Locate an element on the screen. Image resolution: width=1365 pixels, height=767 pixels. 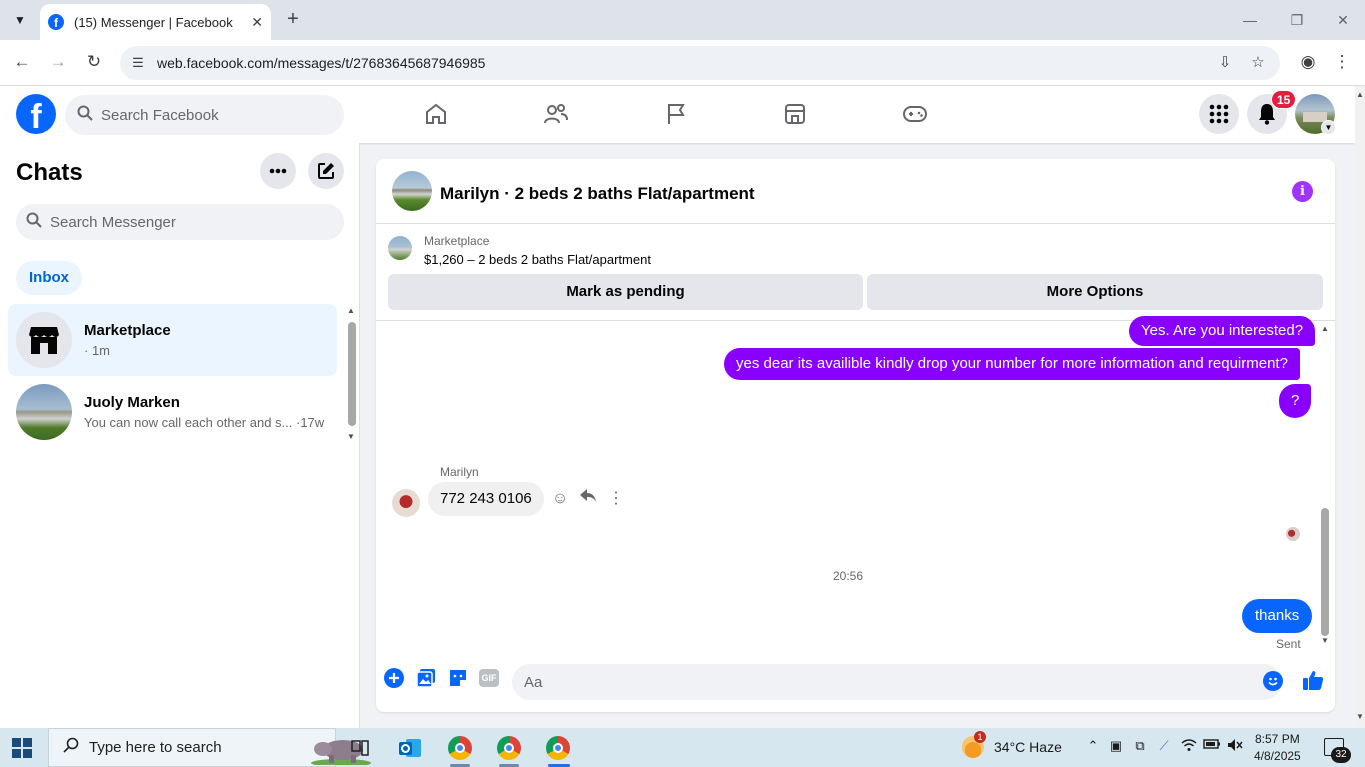
listing-title: $1,260 – 2 beds 2 baths Flat/apartment is located at coordinates (537, 259).